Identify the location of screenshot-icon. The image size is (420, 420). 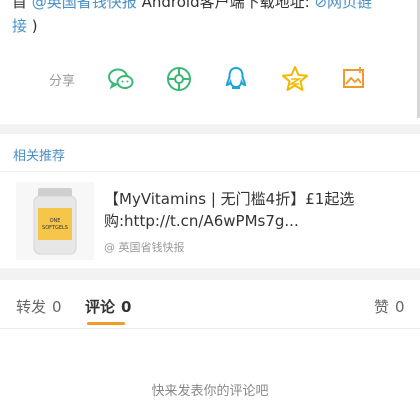
(354, 79).